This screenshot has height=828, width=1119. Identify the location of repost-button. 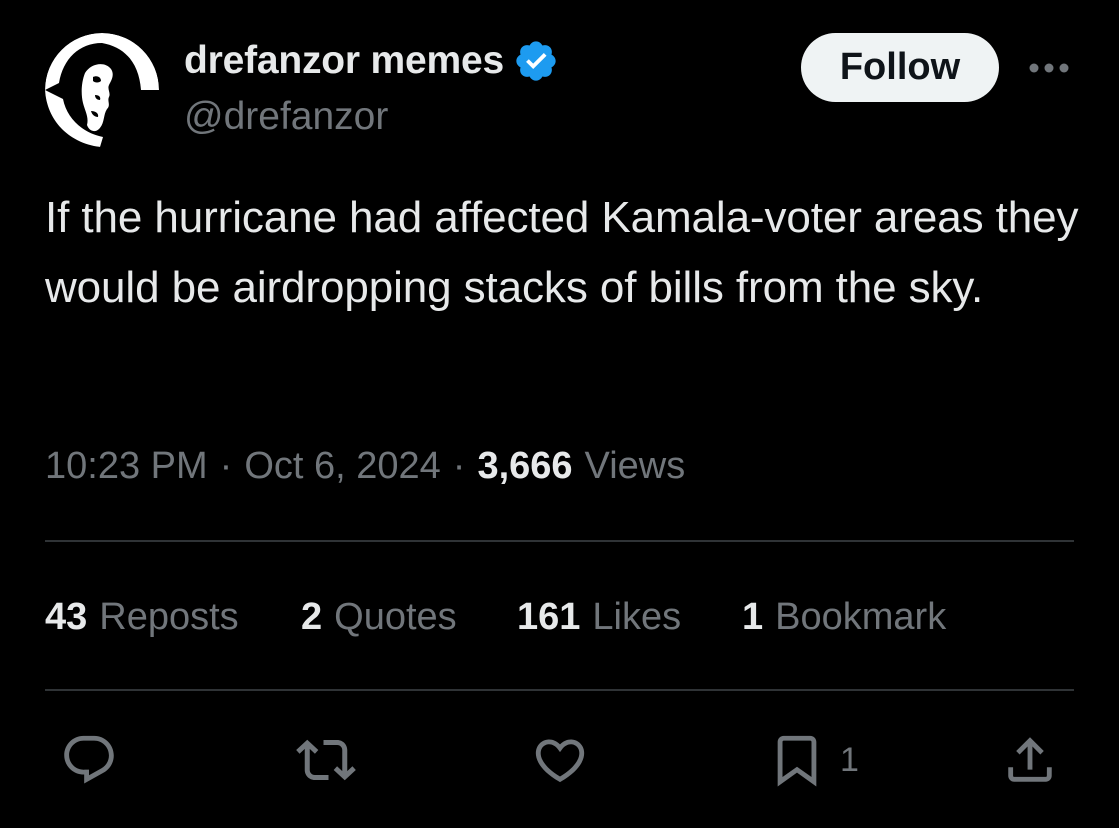
(326, 760).